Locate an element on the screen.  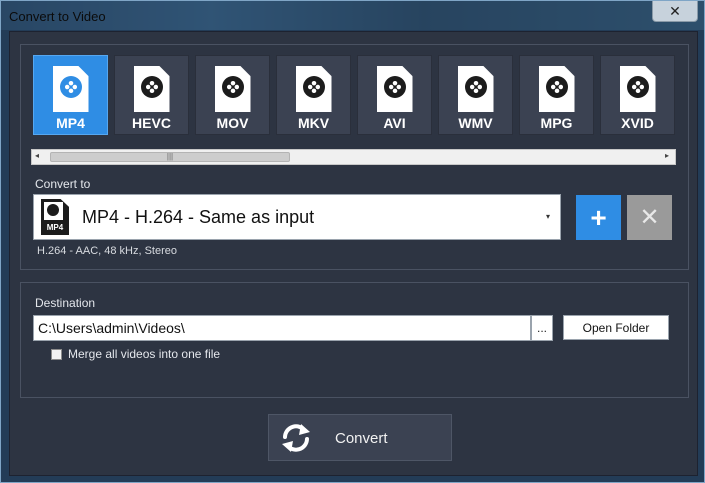
convert-button-label: Convert is located at coordinates (361, 438).